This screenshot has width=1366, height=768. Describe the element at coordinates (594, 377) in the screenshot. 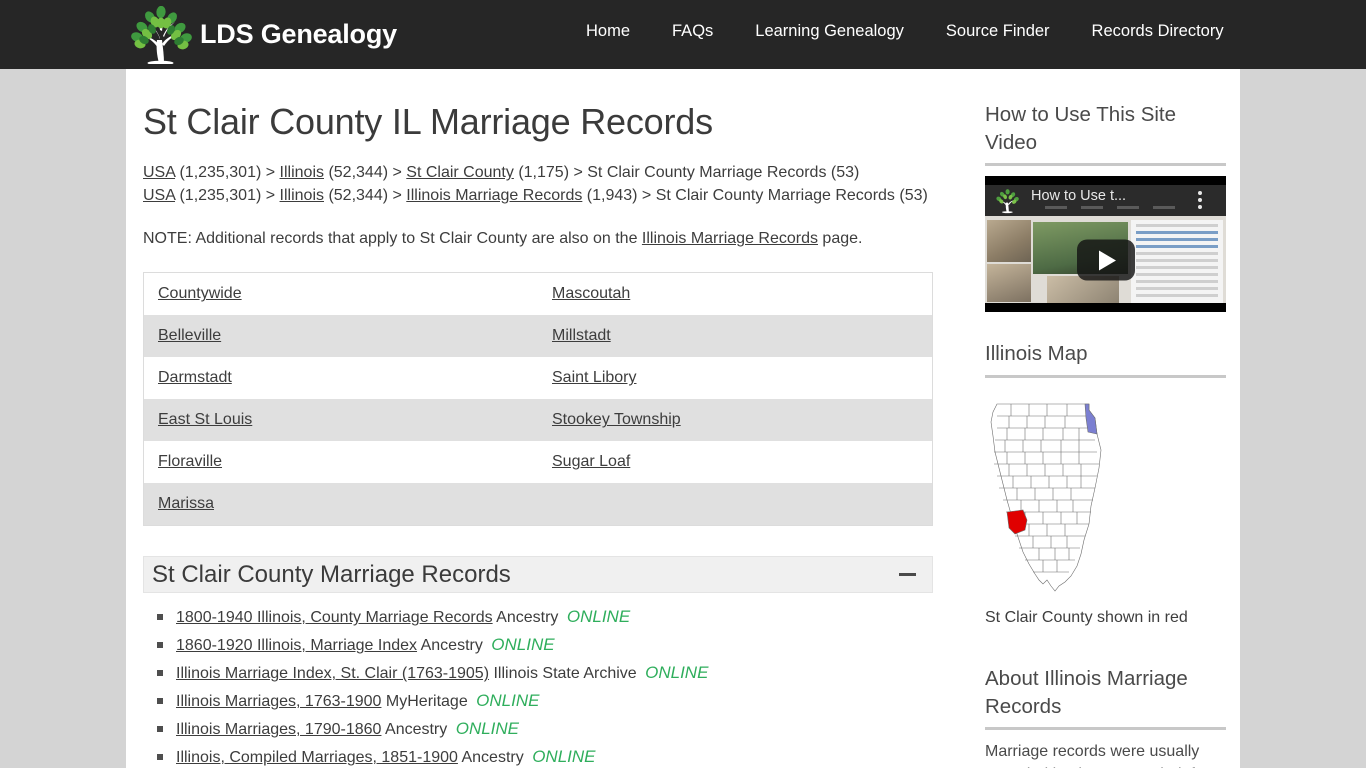

I see `place-link-saint-libory: Saint Libory` at that location.